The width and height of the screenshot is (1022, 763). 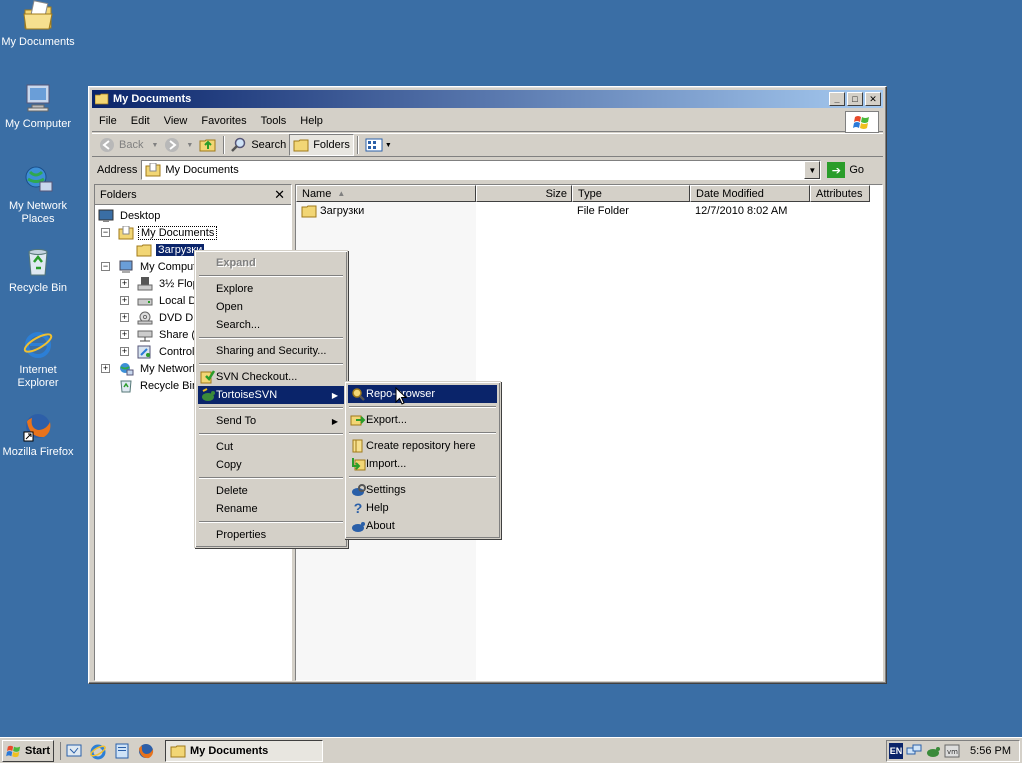 I want to click on menu-item-send-to: Send To ▶, so click(x=271, y=421).